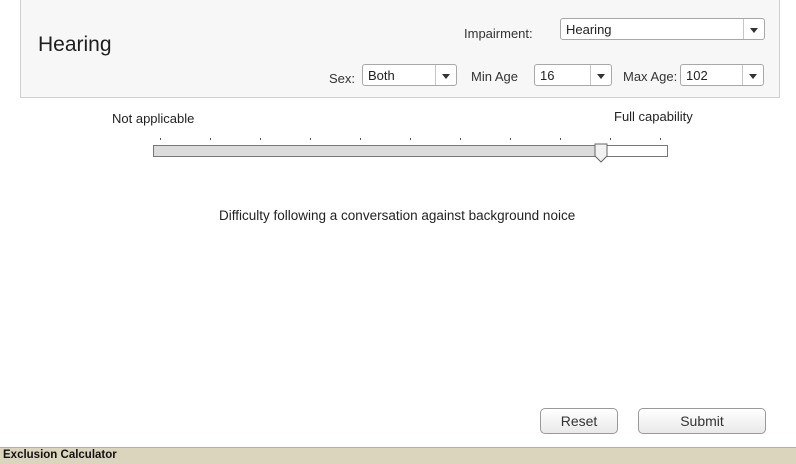 Image resolution: width=796 pixels, height=464 pixels. I want to click on impairment-label: Impairment:, so click(498, 33).